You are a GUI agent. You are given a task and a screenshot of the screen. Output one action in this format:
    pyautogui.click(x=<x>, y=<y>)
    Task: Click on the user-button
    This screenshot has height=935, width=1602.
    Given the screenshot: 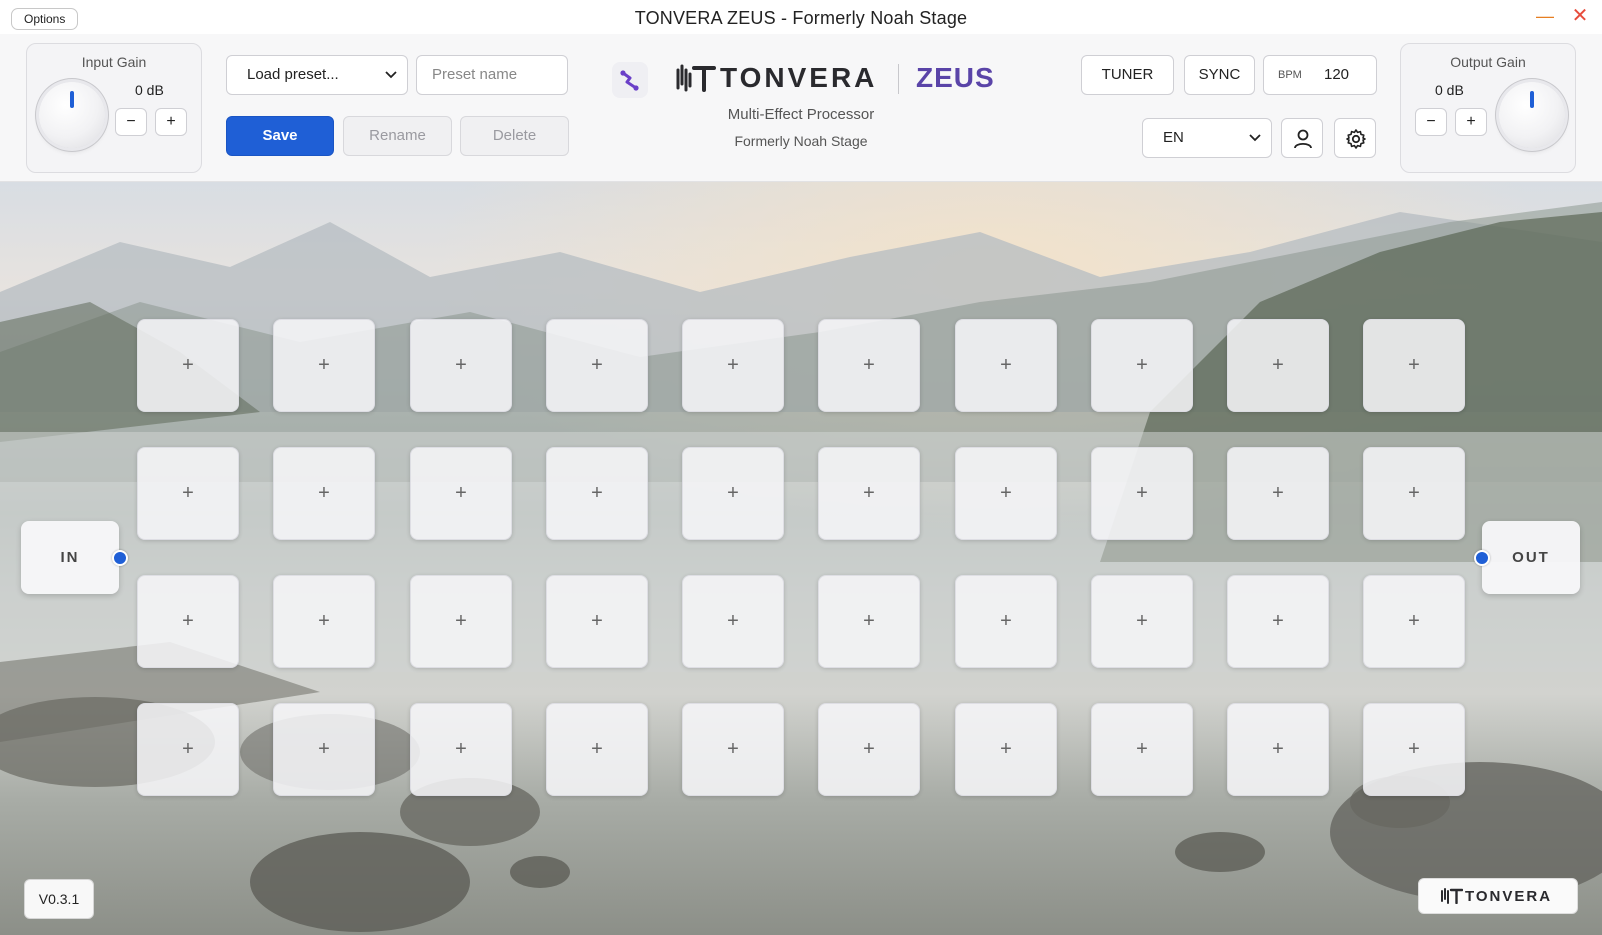 What is the action you would take?
    pyautogui.click(x=1302, y=138)
    